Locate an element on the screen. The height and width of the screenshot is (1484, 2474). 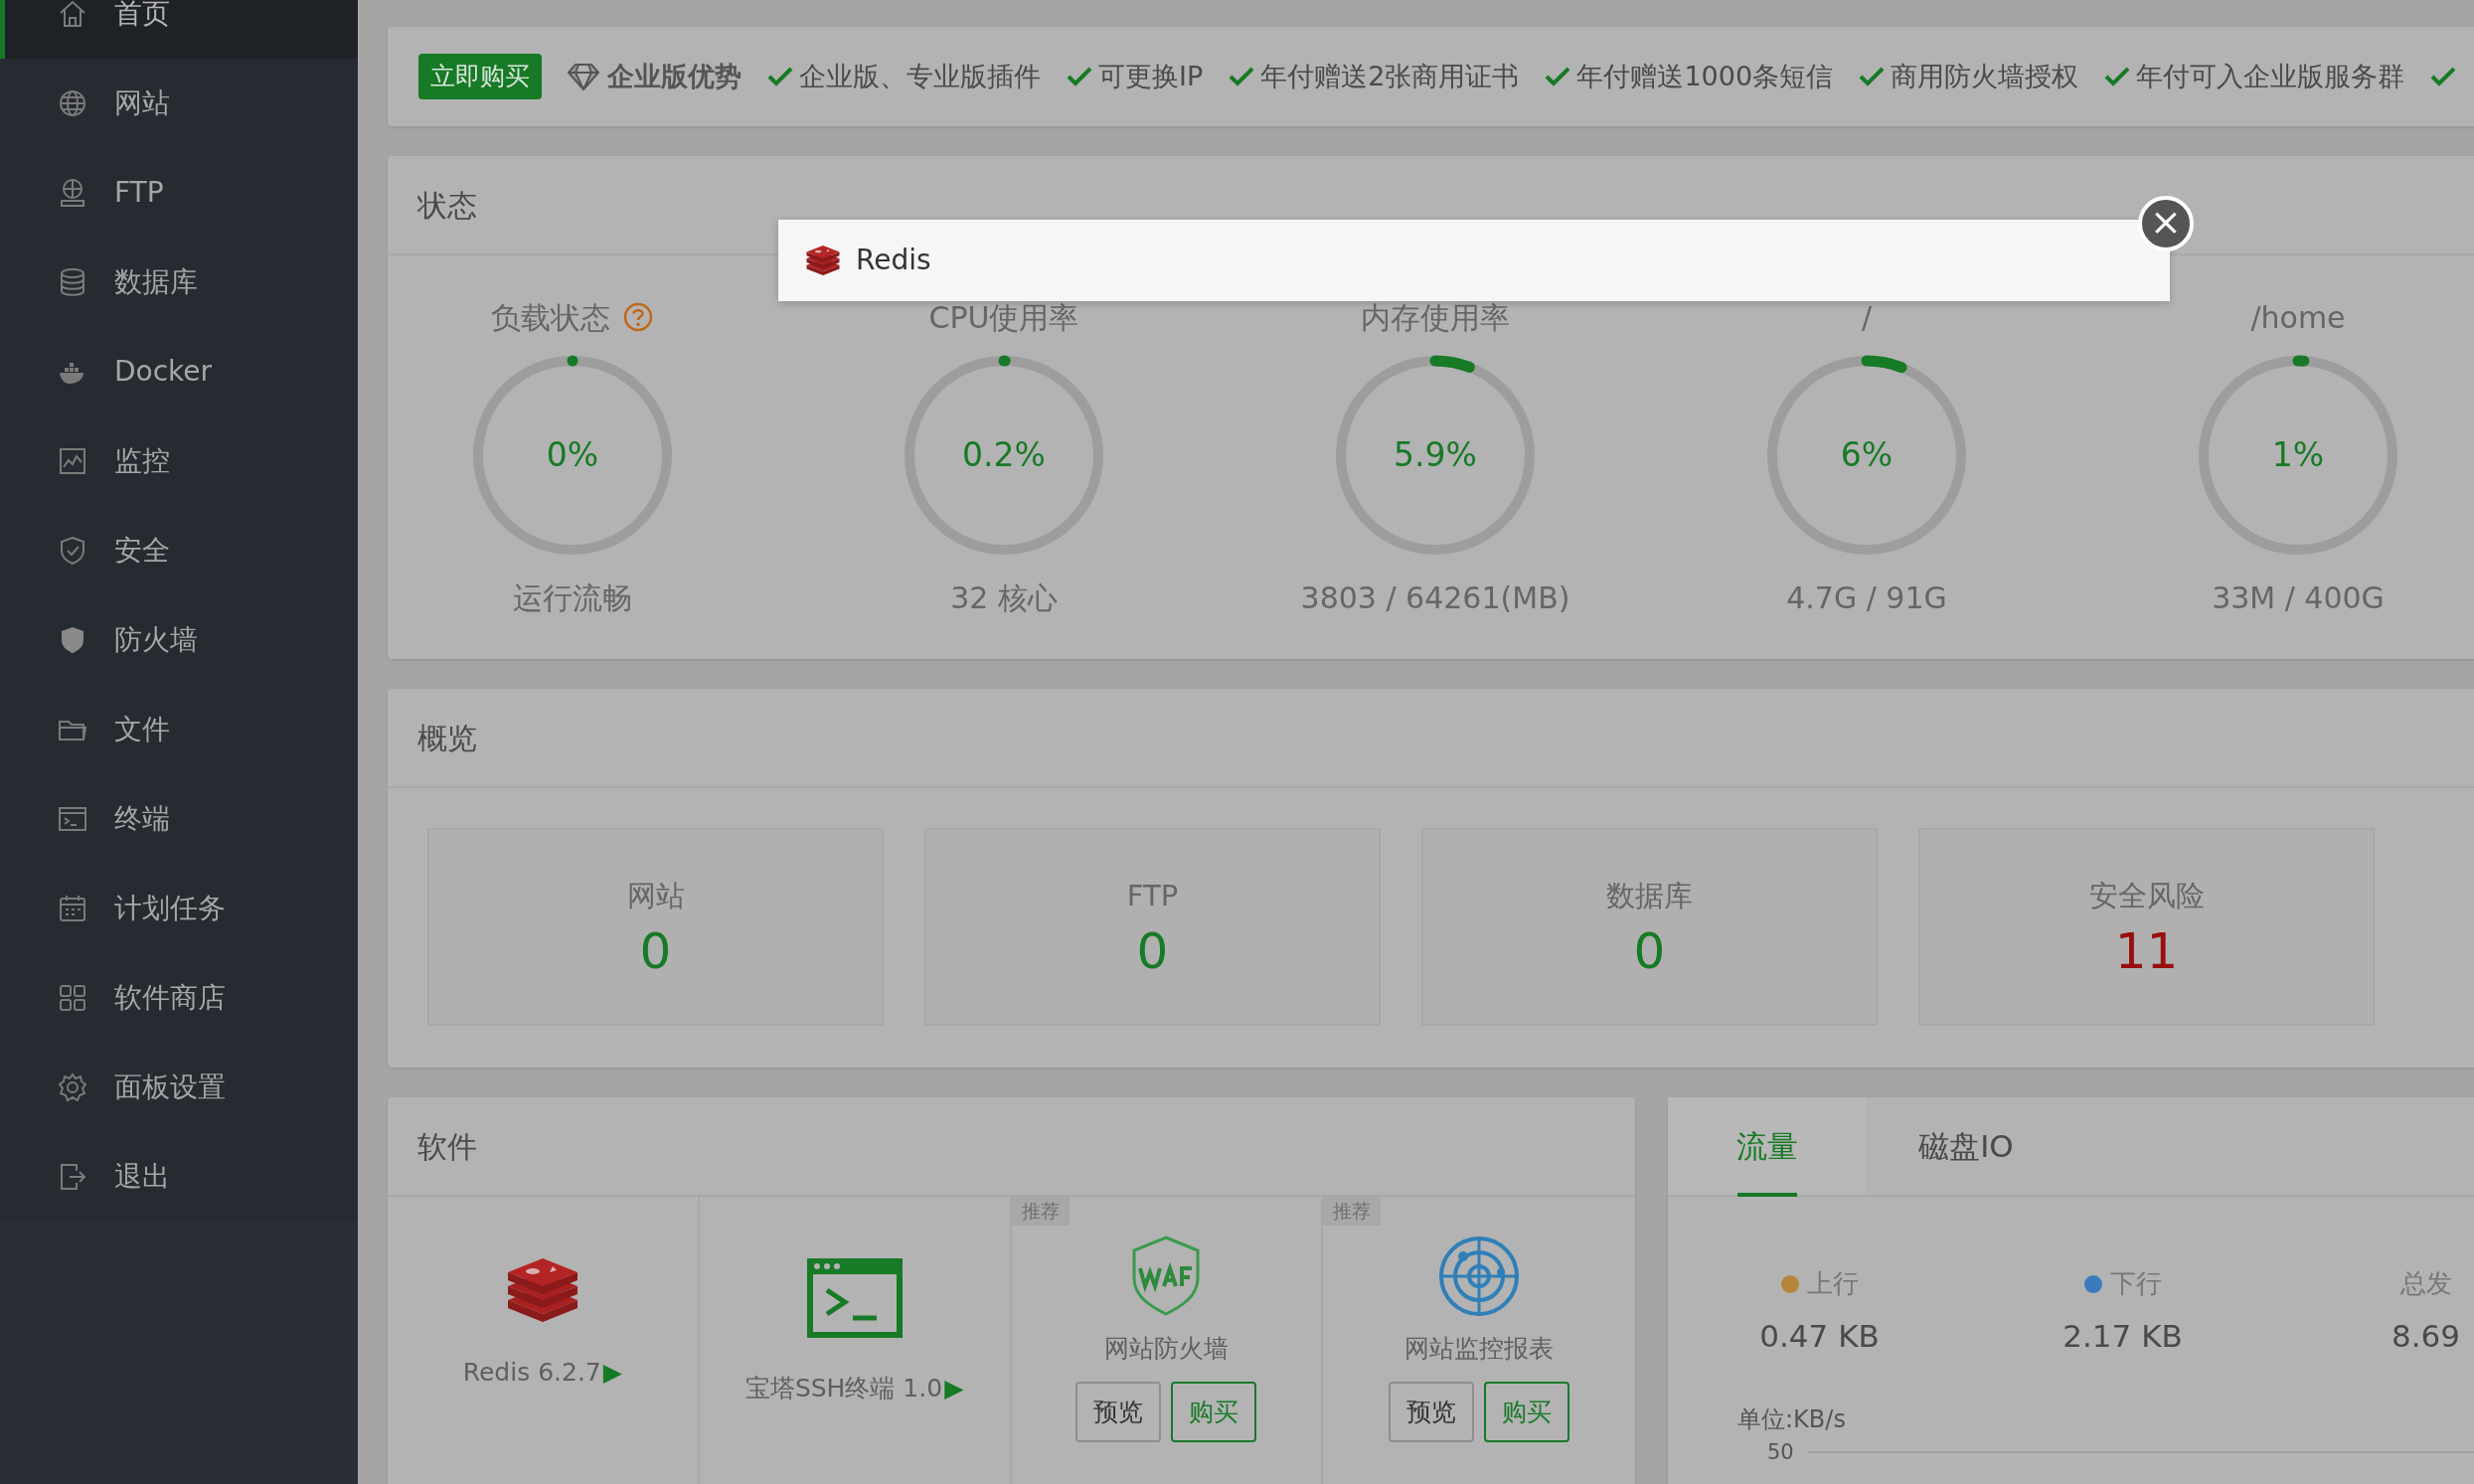
sidebar-item: Docker is located at coordinates (179, 371).